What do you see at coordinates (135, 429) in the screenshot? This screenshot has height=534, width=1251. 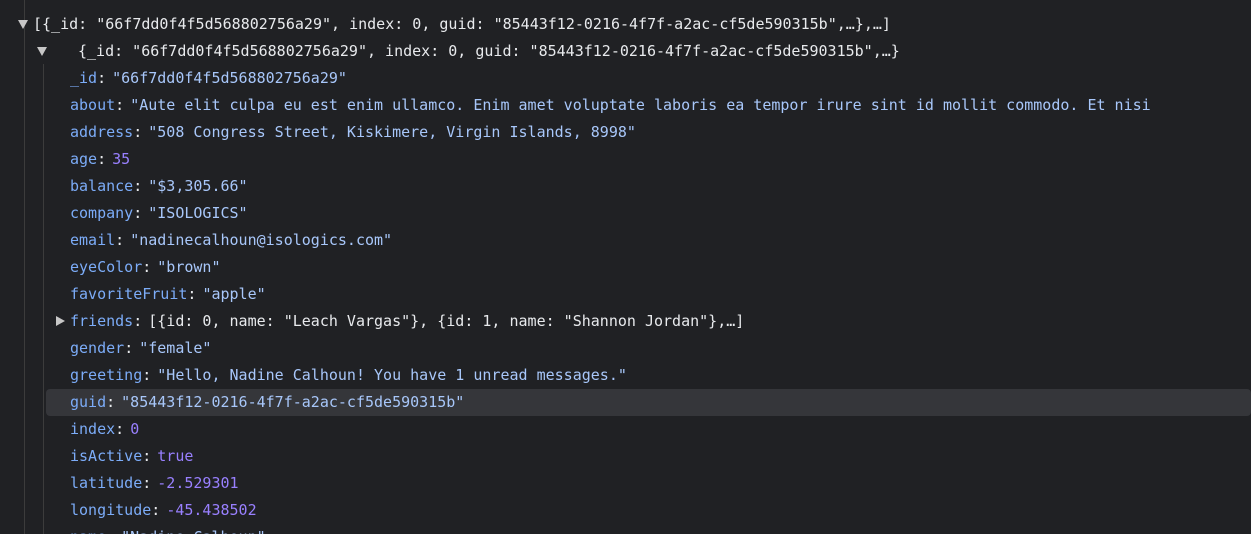 I see `property-value: 0` at bounding box center [135, 429].